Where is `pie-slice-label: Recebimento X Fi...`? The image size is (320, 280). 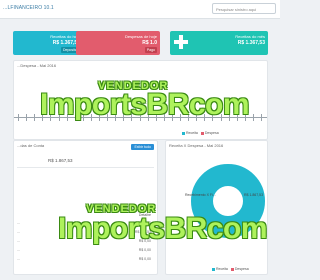 pie-slice-label: Recebimento X Fi... is located at coordinates (200, 195).